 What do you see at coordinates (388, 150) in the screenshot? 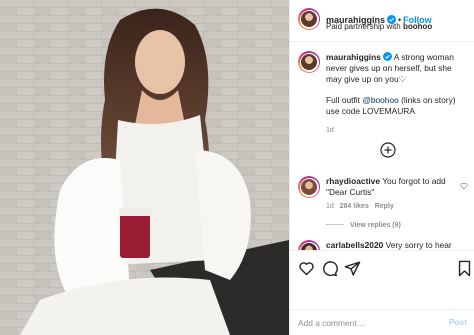
I see `load-more-plus-icon` at bounding box center [388, 150].